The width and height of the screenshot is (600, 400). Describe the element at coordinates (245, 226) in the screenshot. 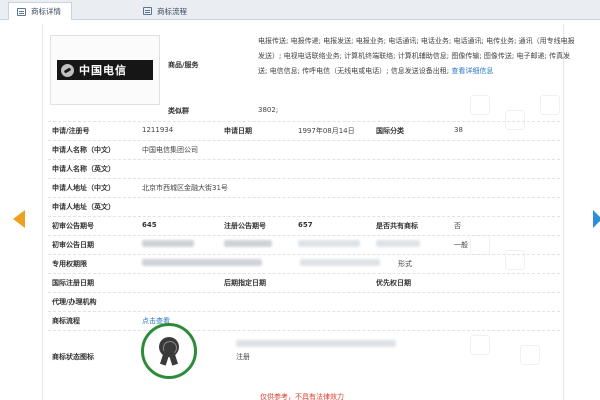

I see `reg-pub-no-label: 注册公告期号` at that location.